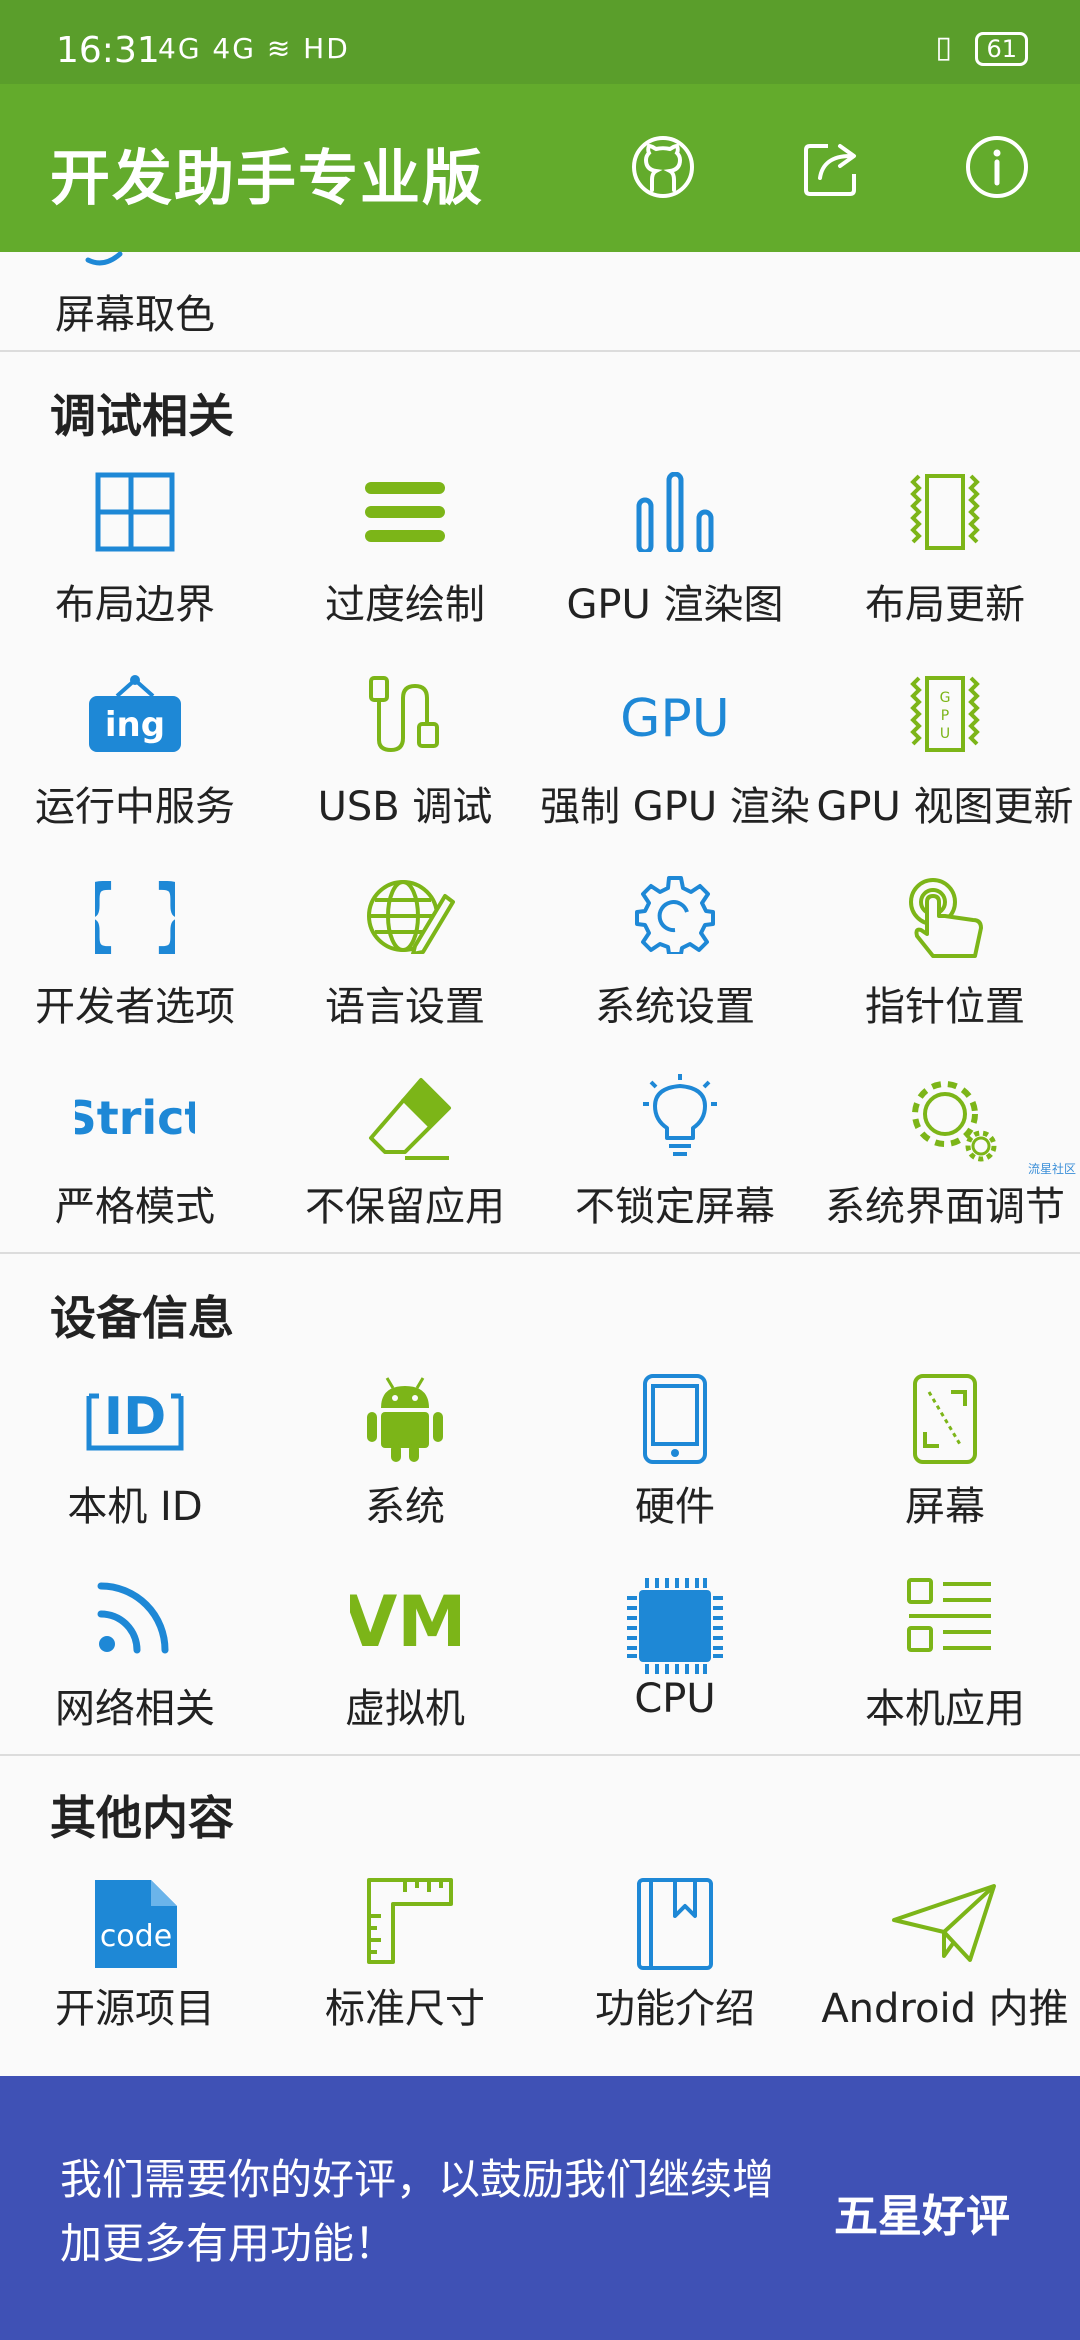  Describe the element at coordinates (675, 1507) in the screenshot. I see `tile-label: 硬件` at that location.